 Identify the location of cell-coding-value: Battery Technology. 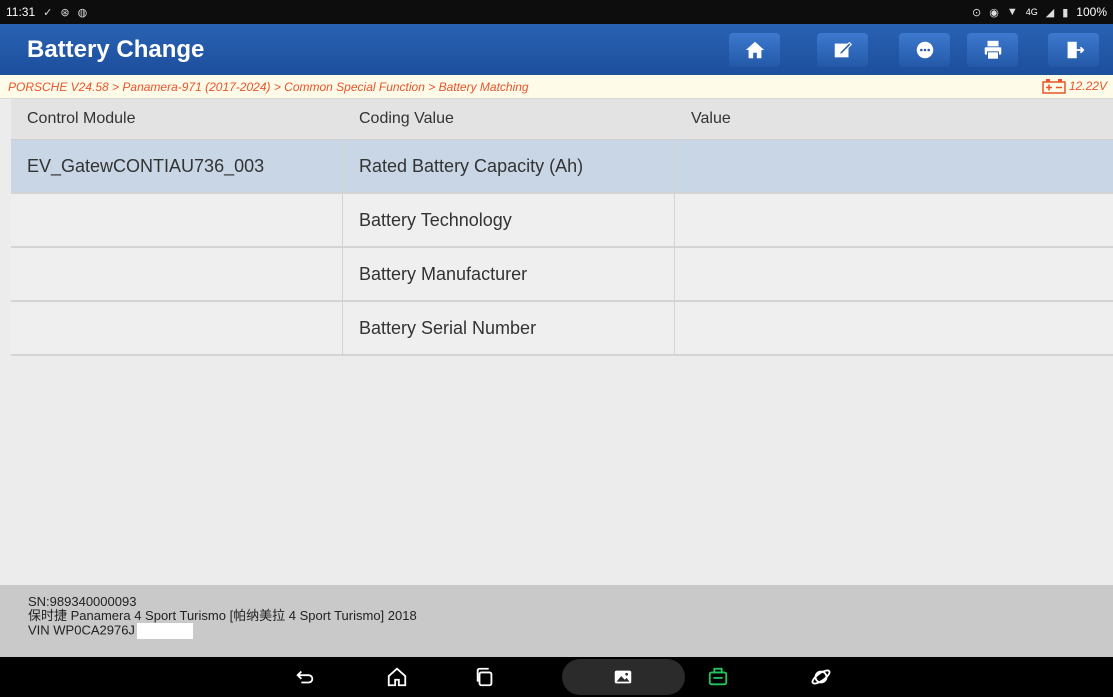
(509, 220).